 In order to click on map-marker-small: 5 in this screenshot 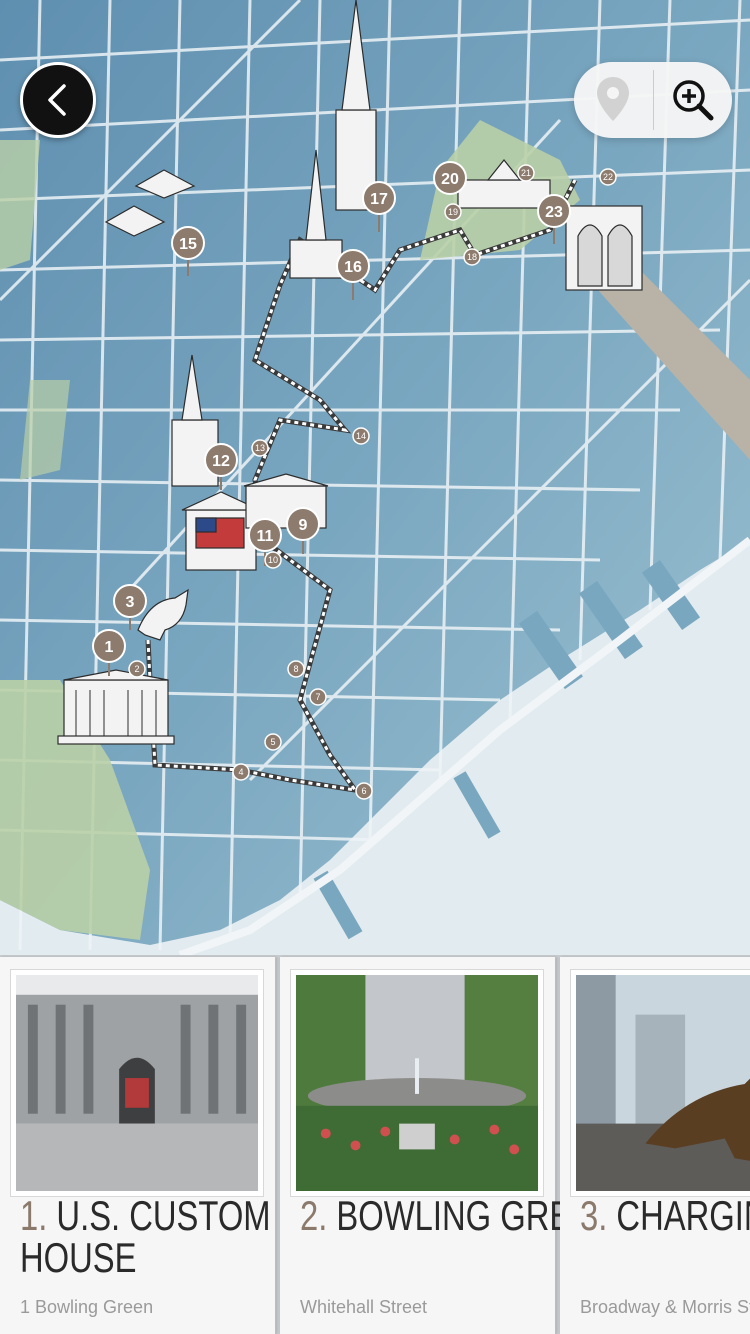, I will do `click(273, 742)`.